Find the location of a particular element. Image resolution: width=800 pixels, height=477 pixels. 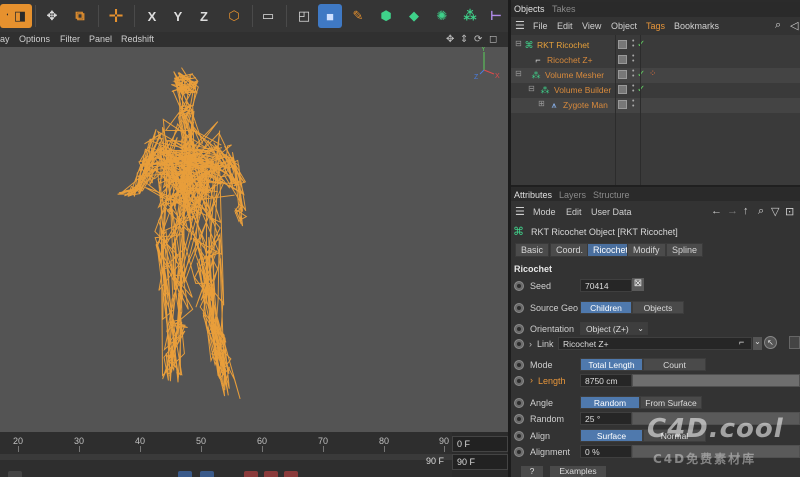

tag-icon: ⁘ is located at coordinates (653, 73).